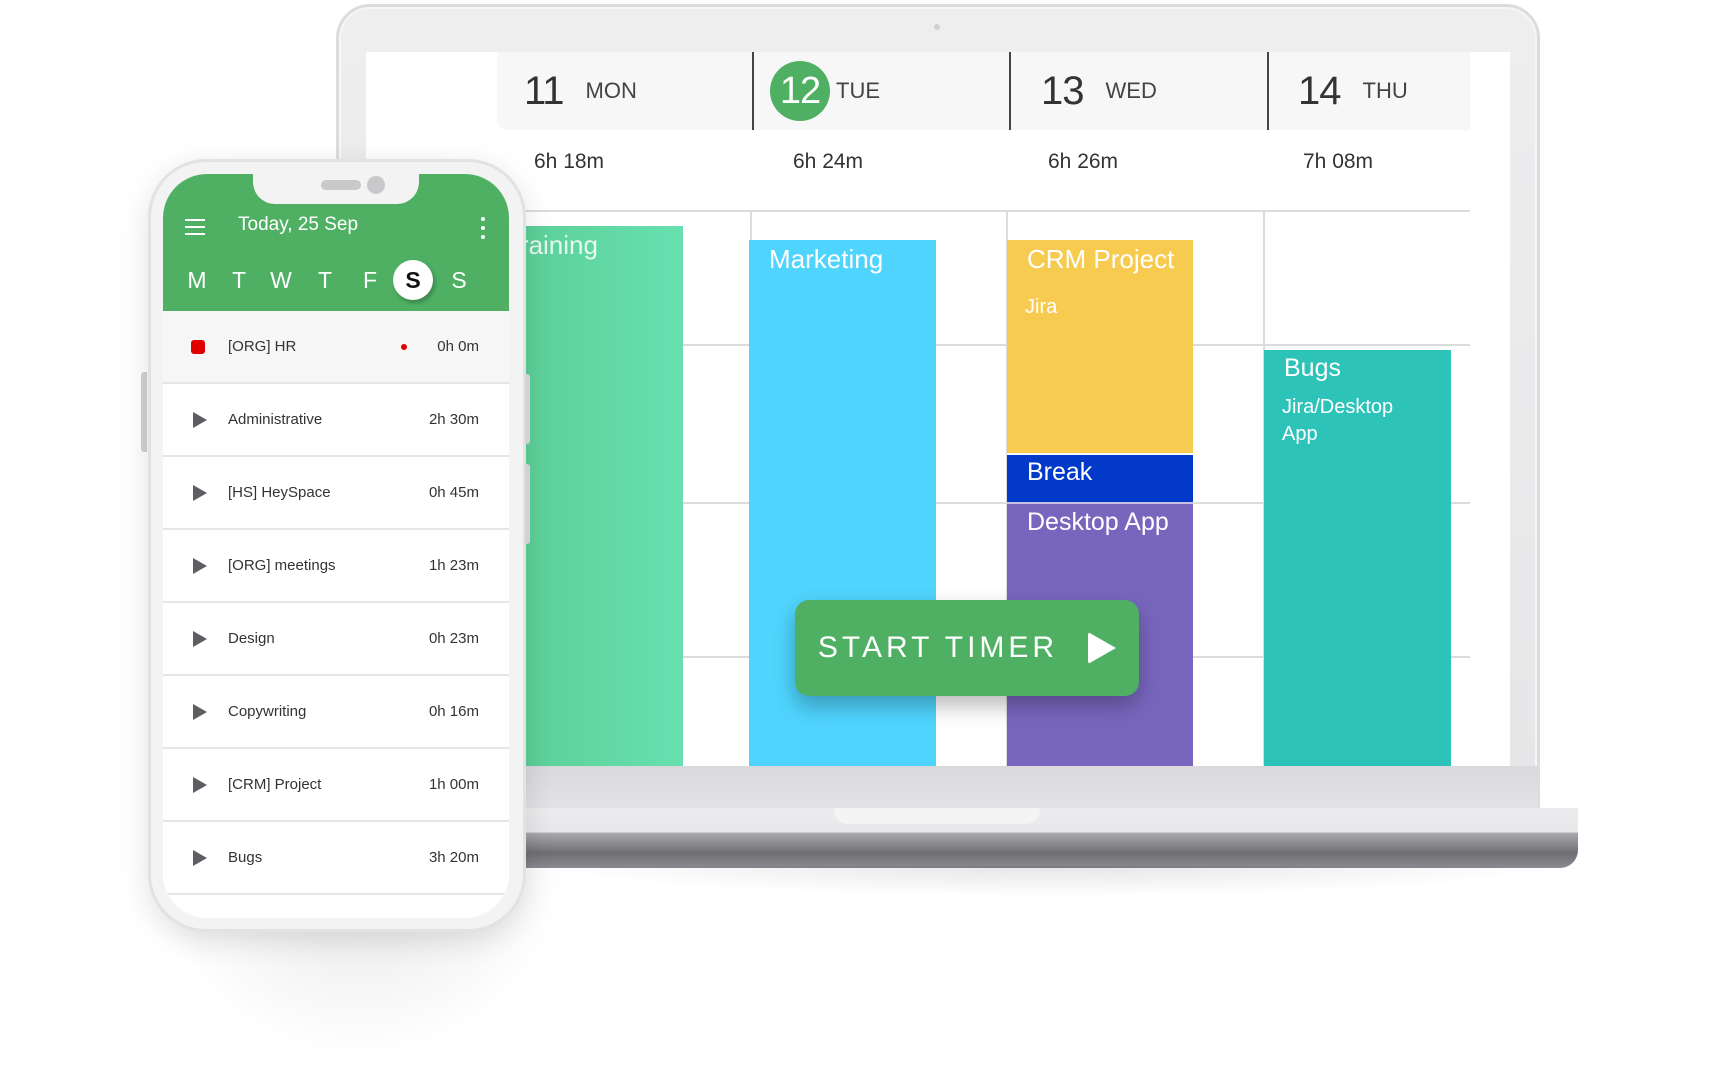  Describe the element at coordinates (336, 712) in the screenshot. I see `task-row: Copywriting 0h 16m` at that location.